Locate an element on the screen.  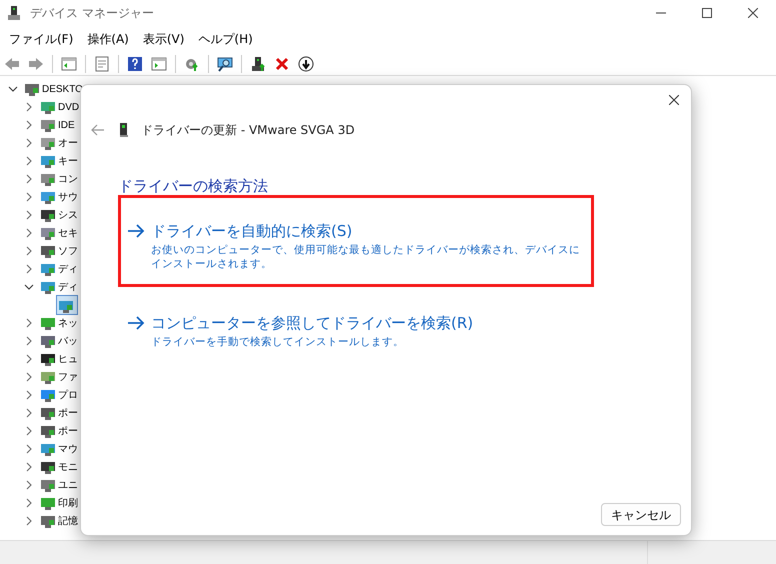
help-icon is located at coordinates (135, 64).